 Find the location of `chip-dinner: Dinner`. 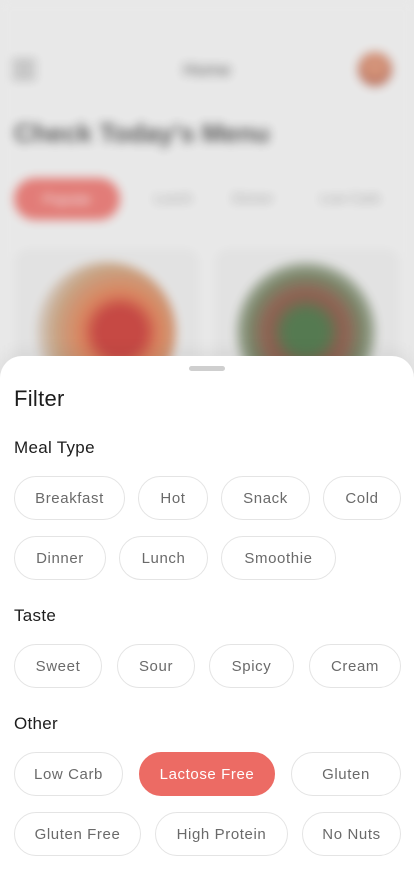

chip-dinner: Dinner is located at coordinates (60, 558).